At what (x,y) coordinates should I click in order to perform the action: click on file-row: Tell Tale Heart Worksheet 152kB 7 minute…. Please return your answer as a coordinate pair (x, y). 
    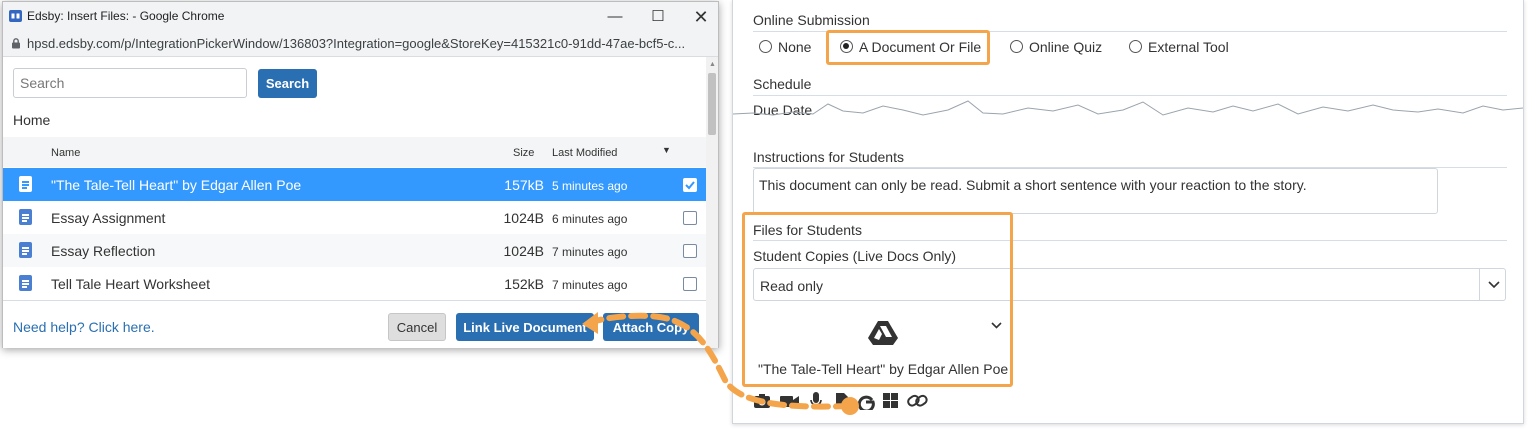
    Looking at the image, I should click on (354, 283).